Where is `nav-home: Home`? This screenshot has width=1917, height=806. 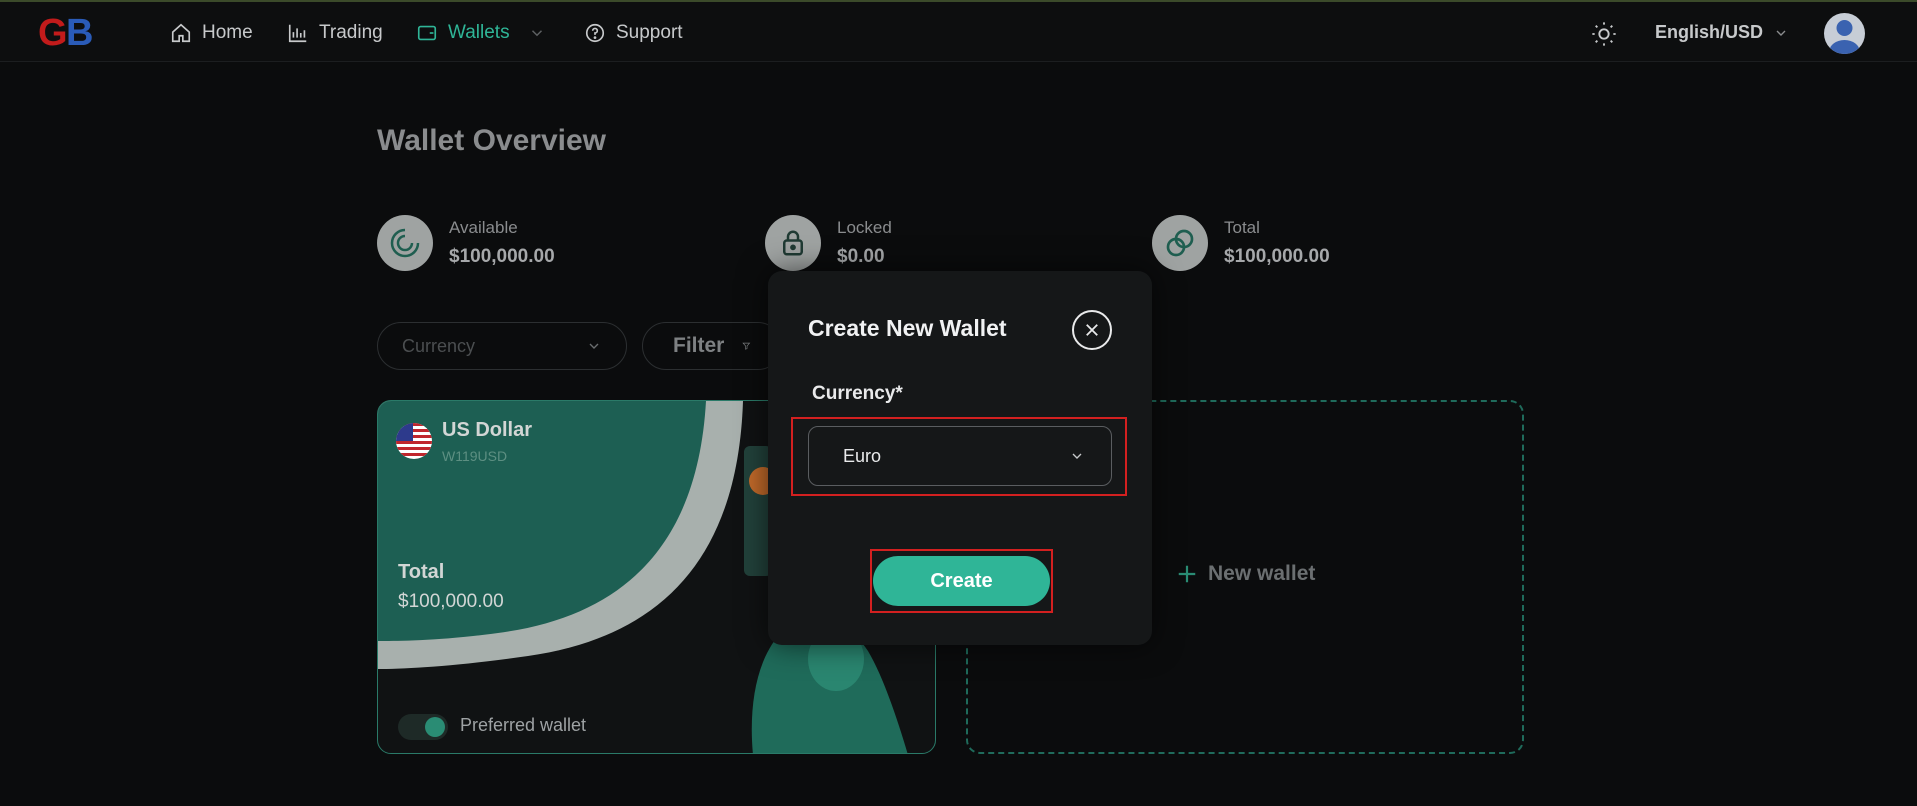
nav-home: Home is located at coordinates (211, 33).